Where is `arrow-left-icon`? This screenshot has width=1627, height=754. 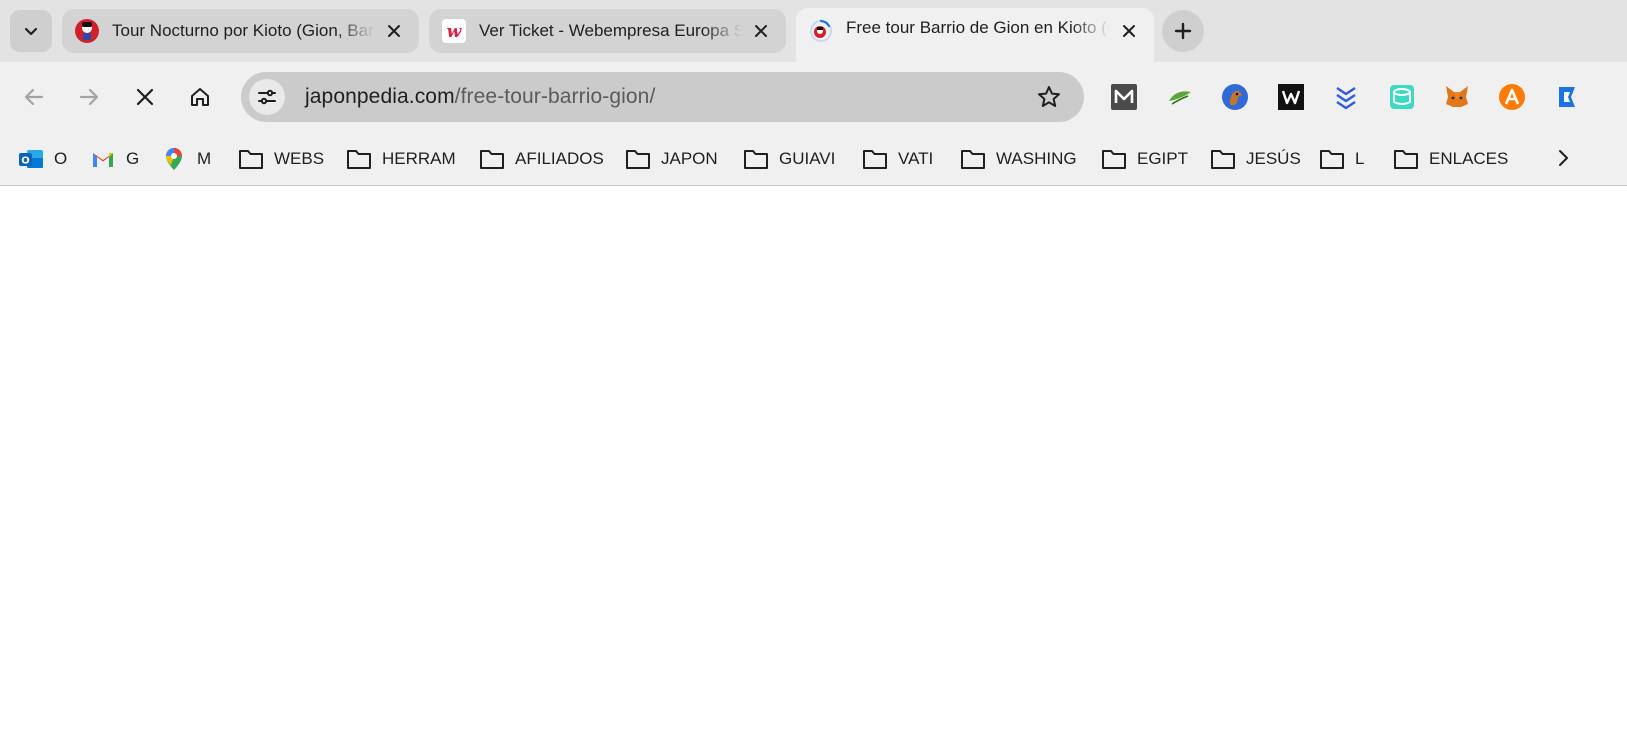 arrow-left-icon is located at coordinates (34, 97).